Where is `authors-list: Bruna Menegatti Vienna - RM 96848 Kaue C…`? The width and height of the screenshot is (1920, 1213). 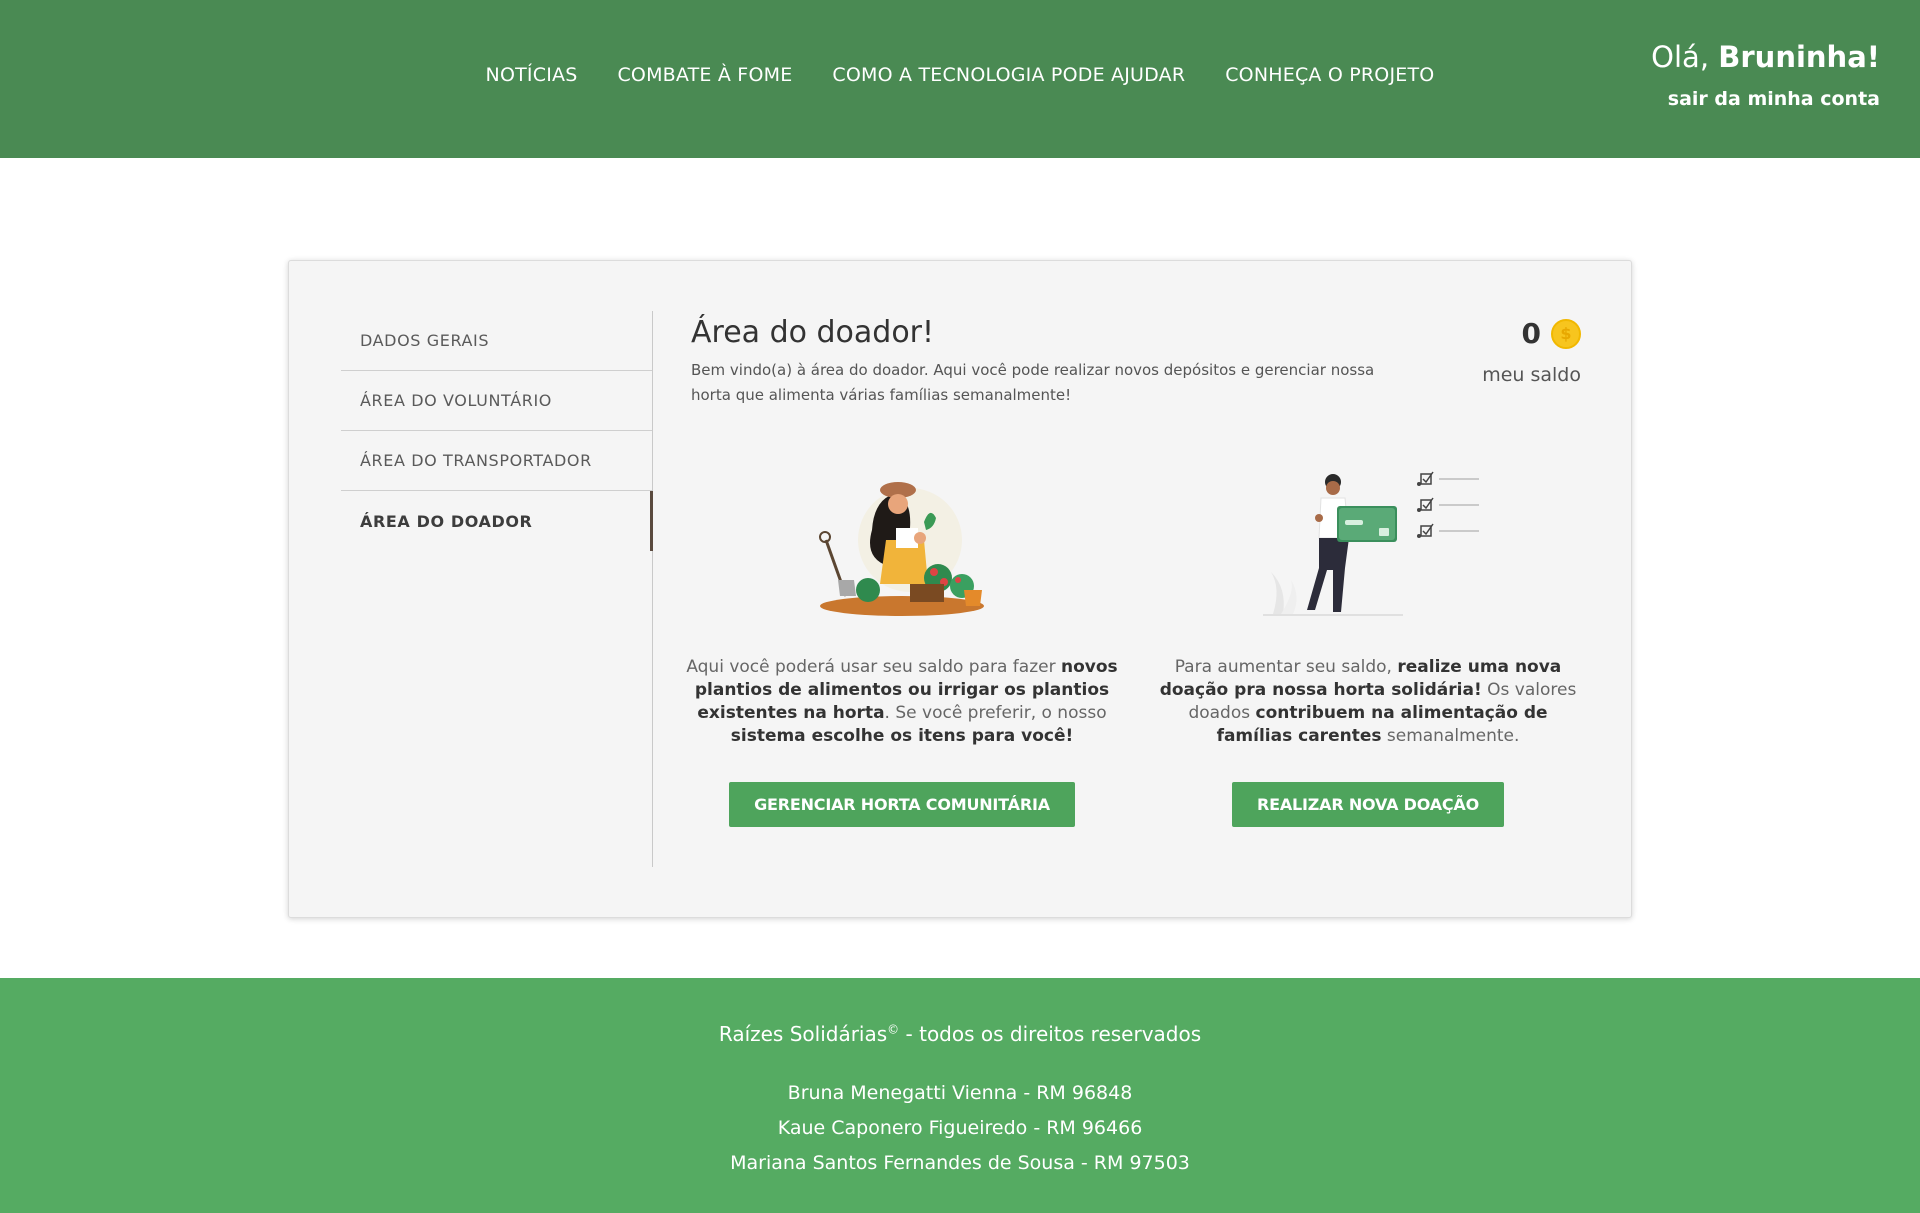
authors-list: Bruna Menegatti Vienna - RM 96848 Kaue C… is located at coordinates (960, 1128).